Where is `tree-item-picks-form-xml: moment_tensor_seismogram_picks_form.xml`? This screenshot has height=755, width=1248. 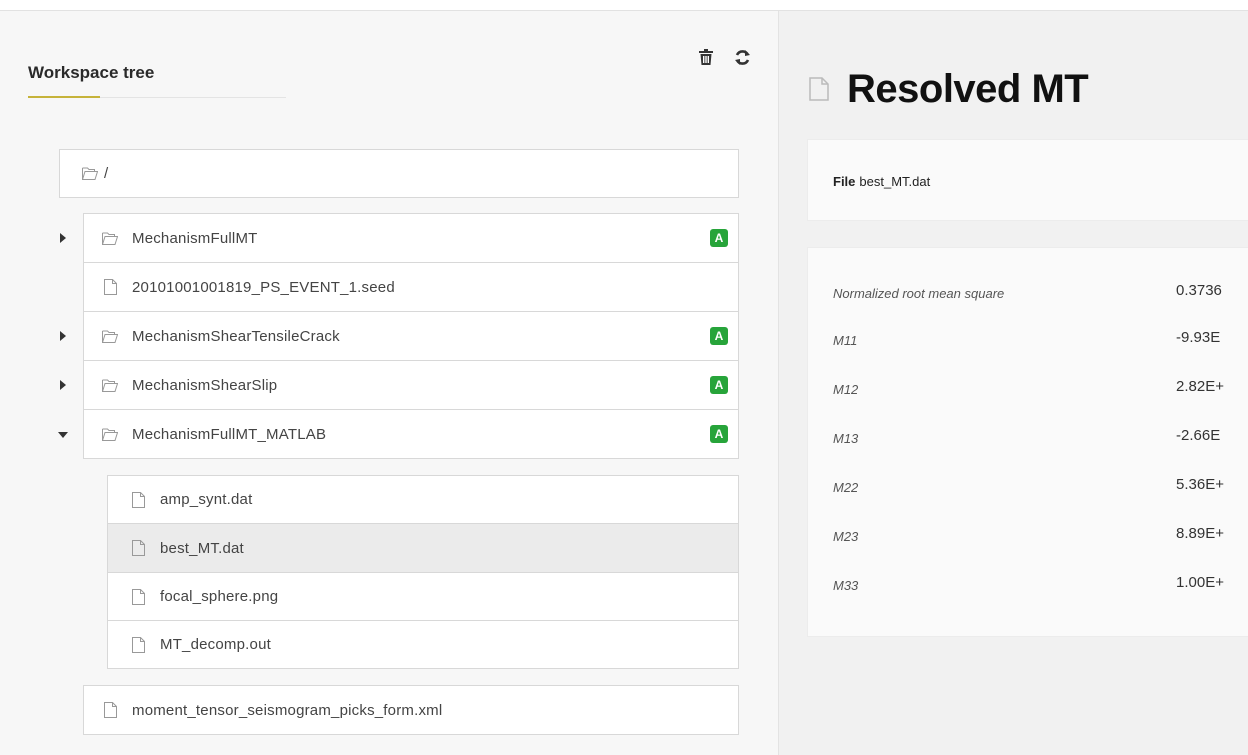 tree-item-picks-form-xml: moment_tensor_seismogram_picks_form.xml is located at coordinates (411, 710).